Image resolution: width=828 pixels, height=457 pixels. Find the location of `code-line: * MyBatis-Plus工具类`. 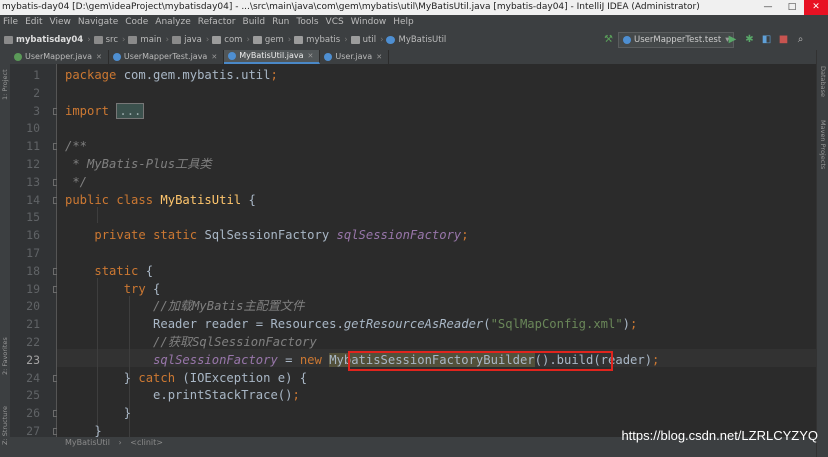

code-line: * MyBatis-Plus工具类 is located at coordinates (138, 165).